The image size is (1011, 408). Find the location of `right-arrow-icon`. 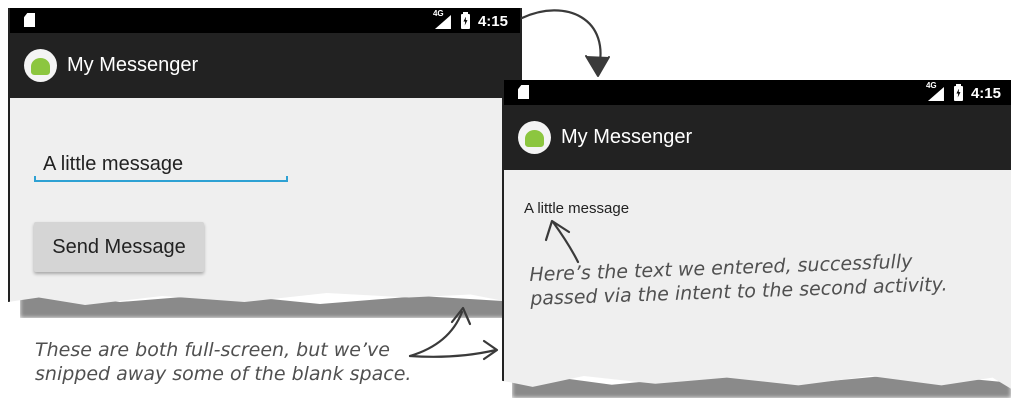

right-arrow-icon is located at coordinates (453, 353).